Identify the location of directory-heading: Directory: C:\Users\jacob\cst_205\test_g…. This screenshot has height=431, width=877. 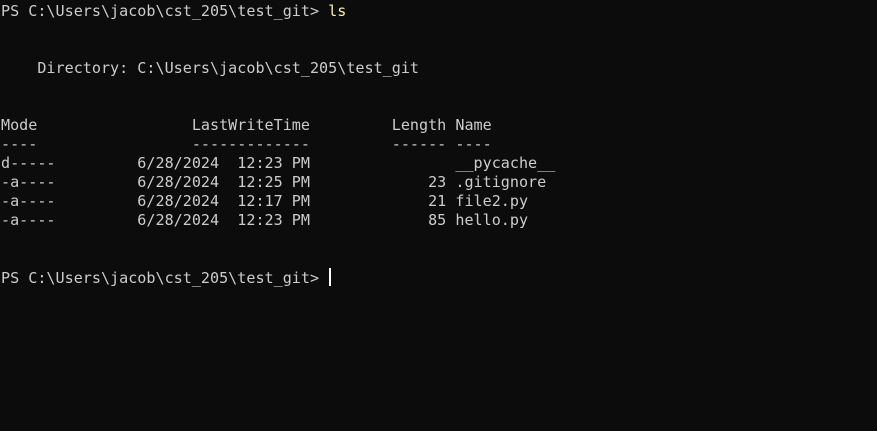
(210, 68).